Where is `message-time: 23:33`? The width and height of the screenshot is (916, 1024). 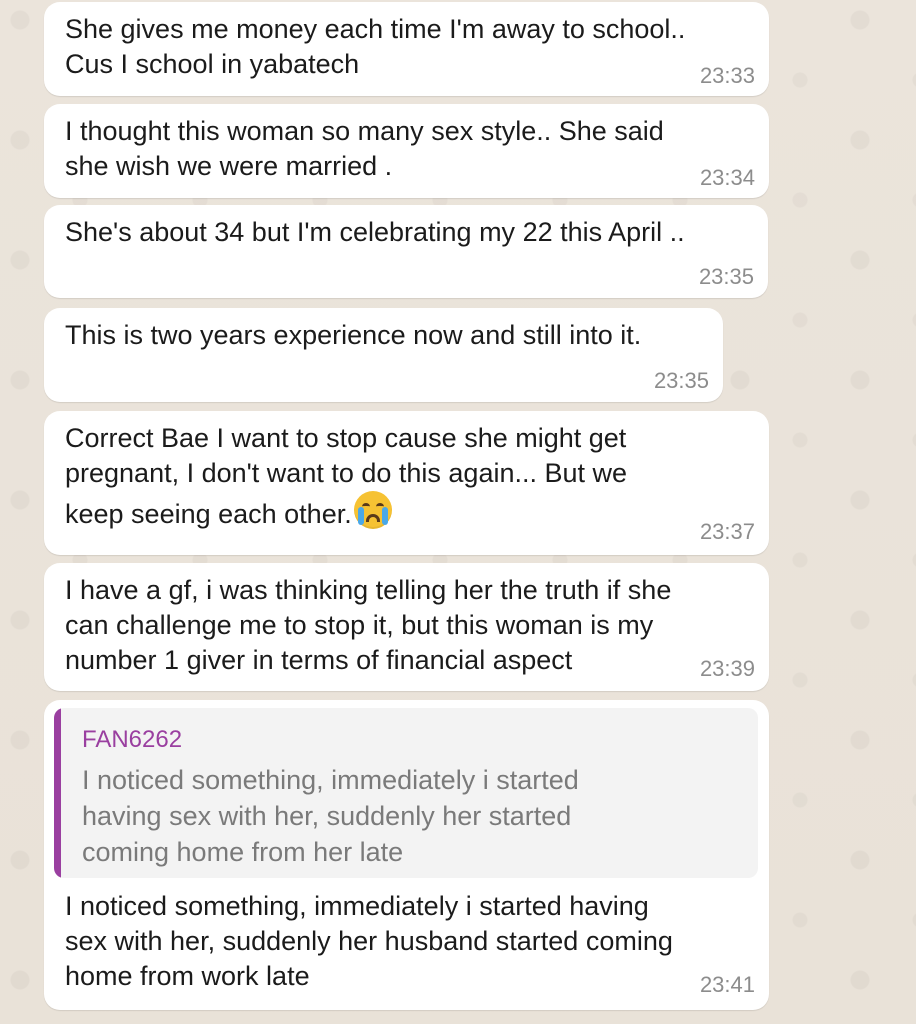
message-time: 23:33 is located at coordinates (727, 75).